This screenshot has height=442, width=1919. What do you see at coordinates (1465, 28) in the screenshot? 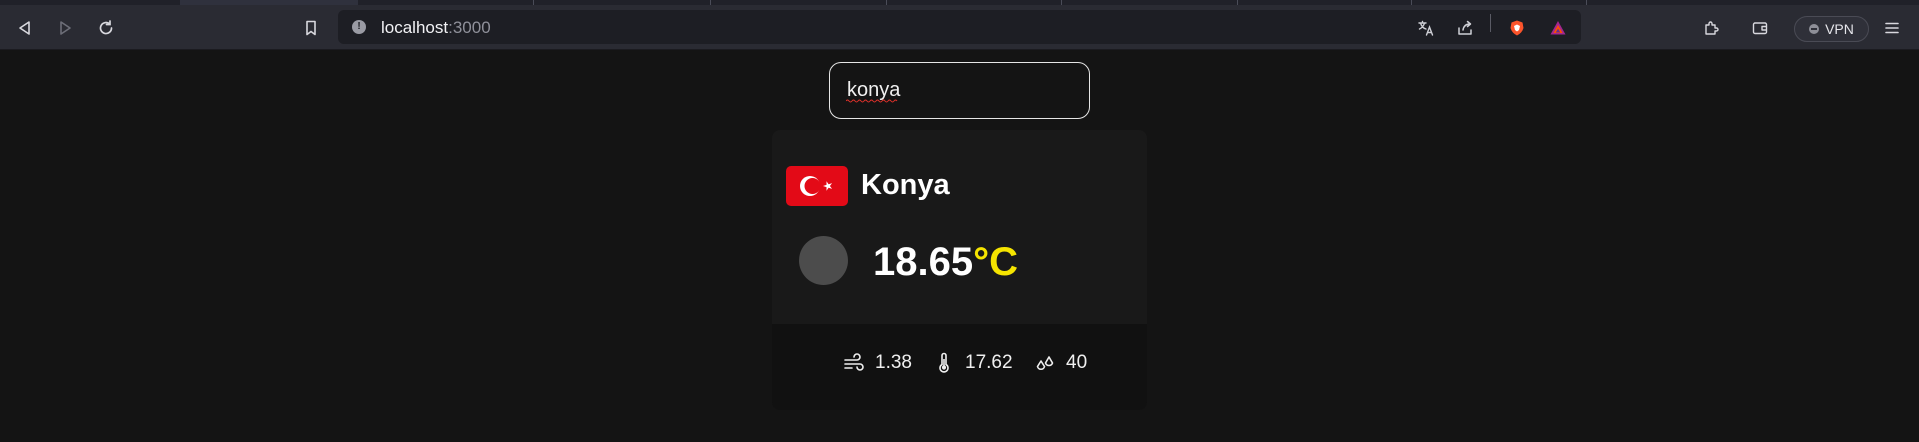
I see `share-icon` at bounding box center [1465, 28].